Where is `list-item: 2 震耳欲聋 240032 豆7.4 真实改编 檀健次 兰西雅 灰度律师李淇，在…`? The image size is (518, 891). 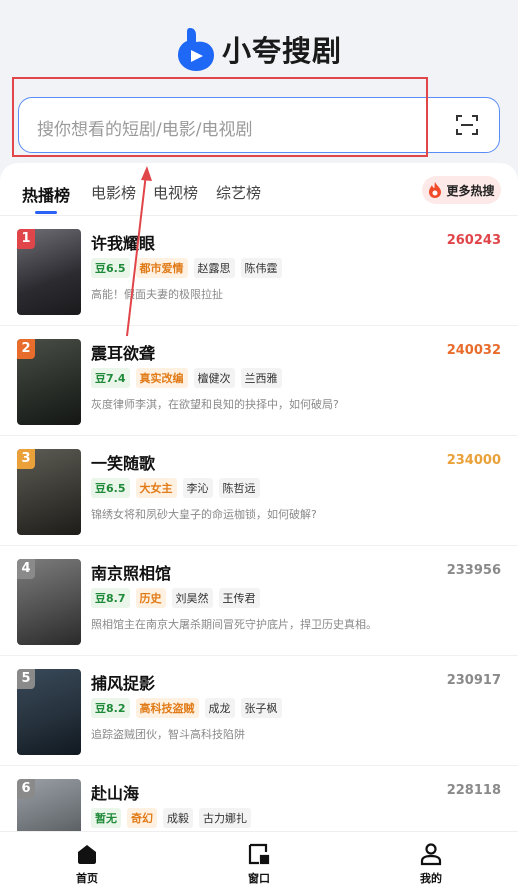
list-item: 2 震耳欲聋 240032 豆7.4 真实改编 檀健次 兰西雅 灰度律师李淇，在… is located at coordinates (259, 381).